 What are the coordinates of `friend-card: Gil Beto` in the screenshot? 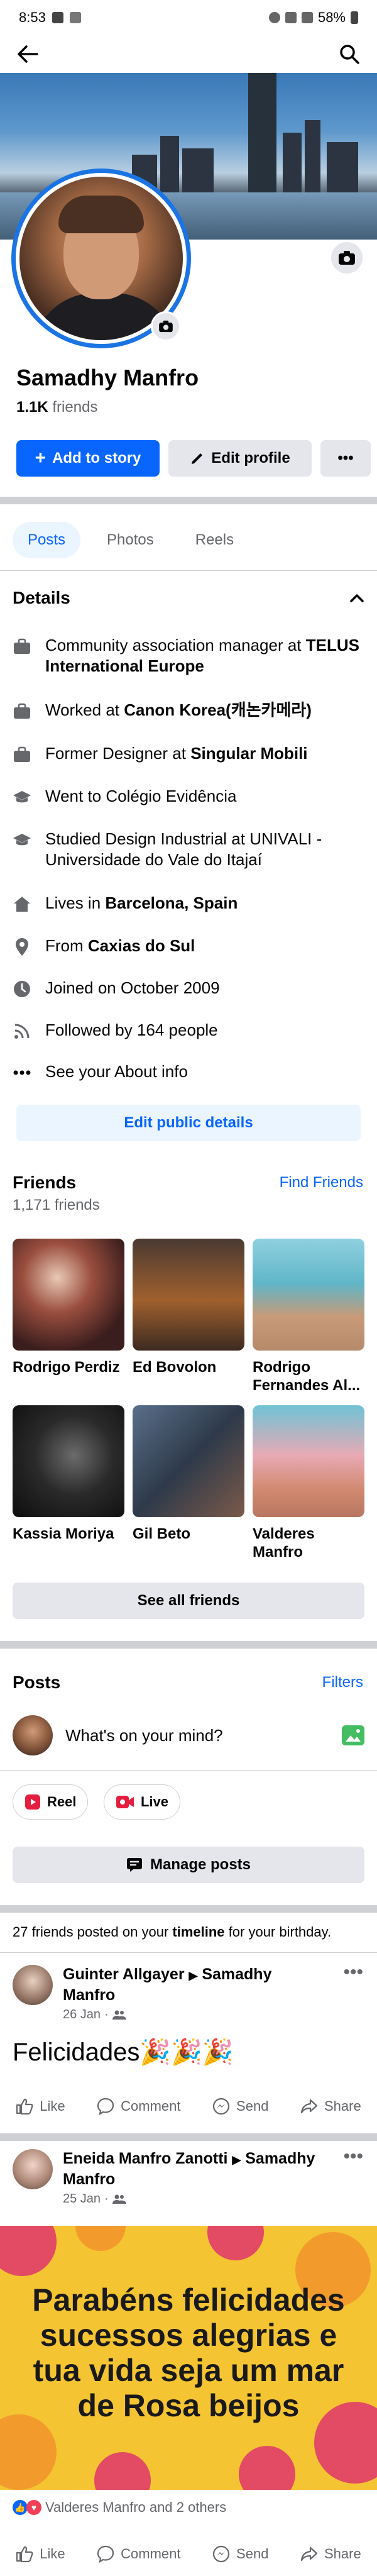 It's located at (188, 1474).